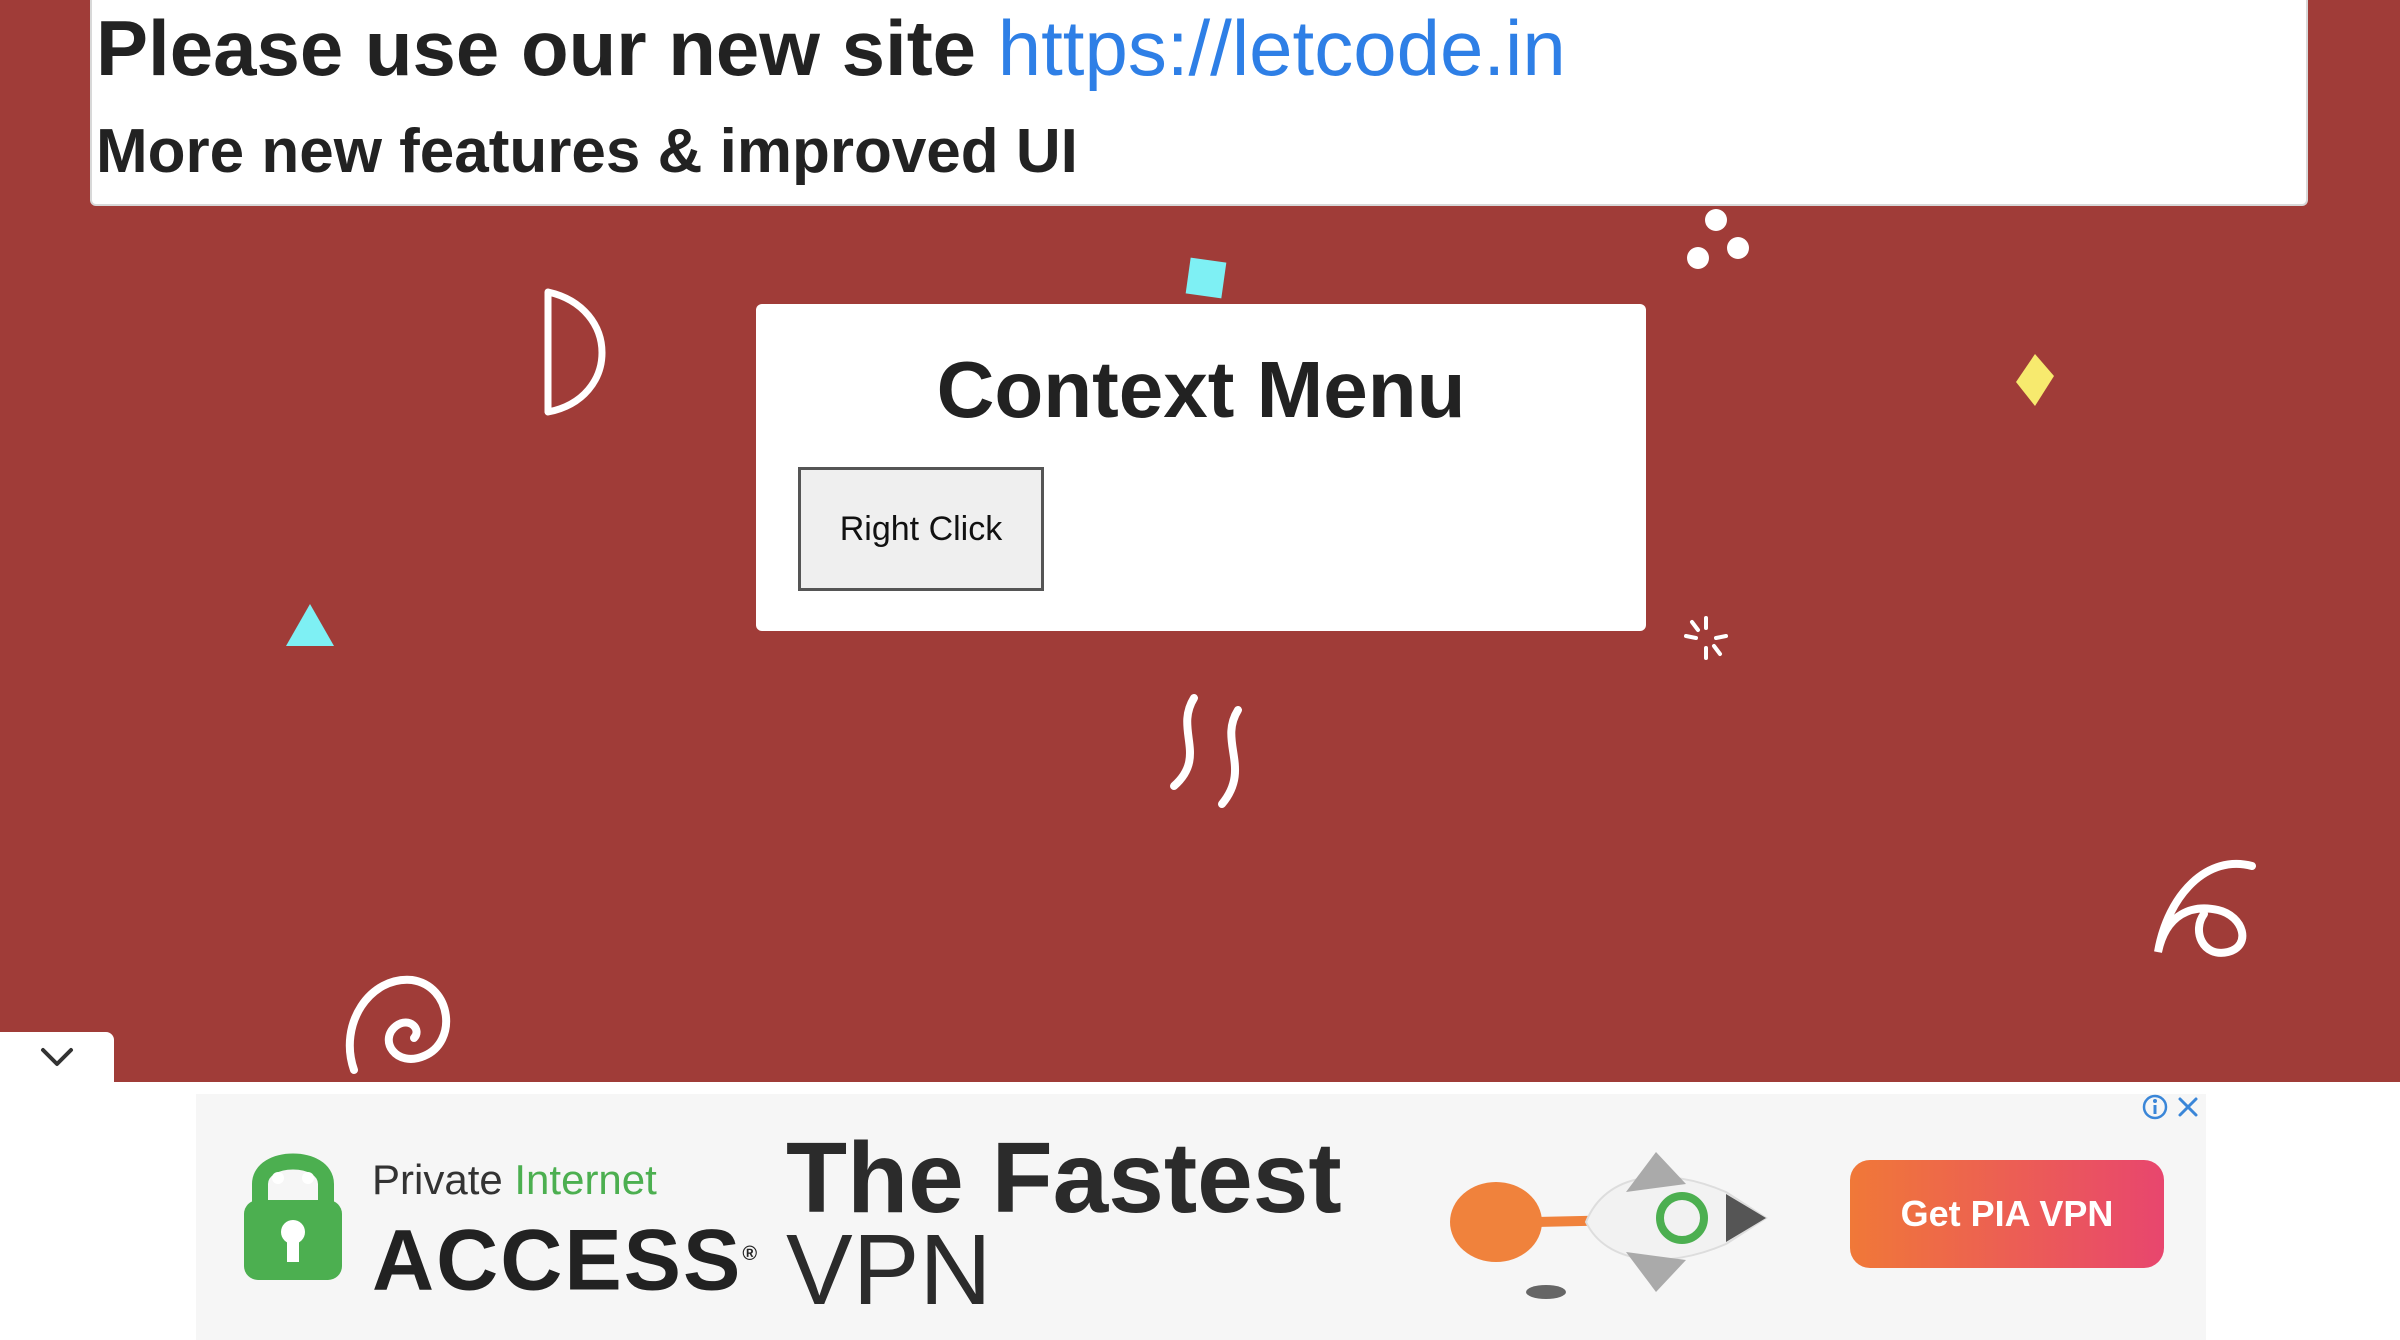 The width and height of the screenshot is (2400, 1340). What do you see at coordinates (751, 1254) in the screenshot?
I see `registered-mark: ®` at bounding box center [751, 1254].